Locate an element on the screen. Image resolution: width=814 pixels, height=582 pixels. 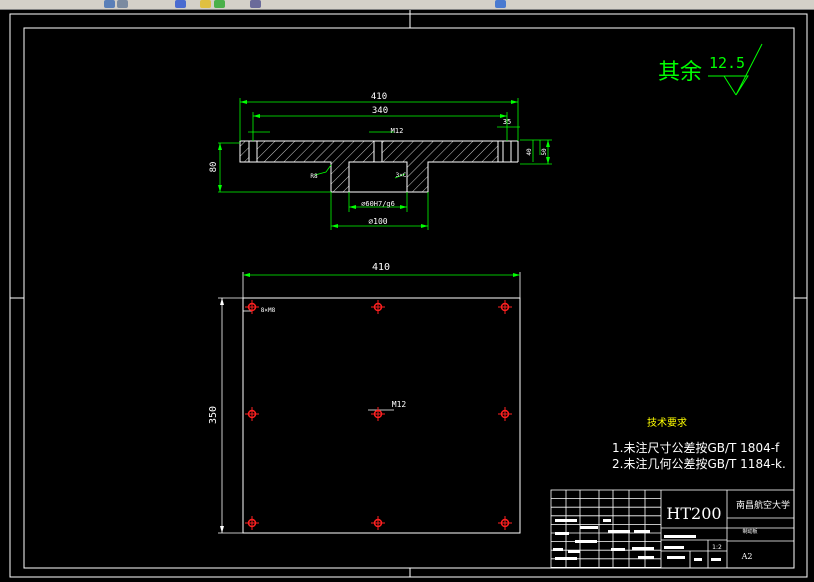
hole-markers is located at coordinates (378, 415).